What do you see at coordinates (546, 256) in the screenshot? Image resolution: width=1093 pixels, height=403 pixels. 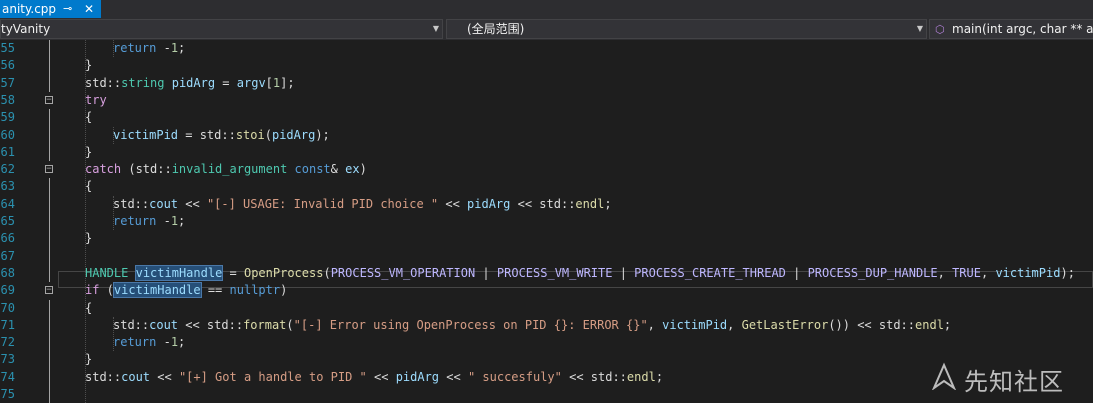 I see `code-line: 67` at bounding box center [546, 256].